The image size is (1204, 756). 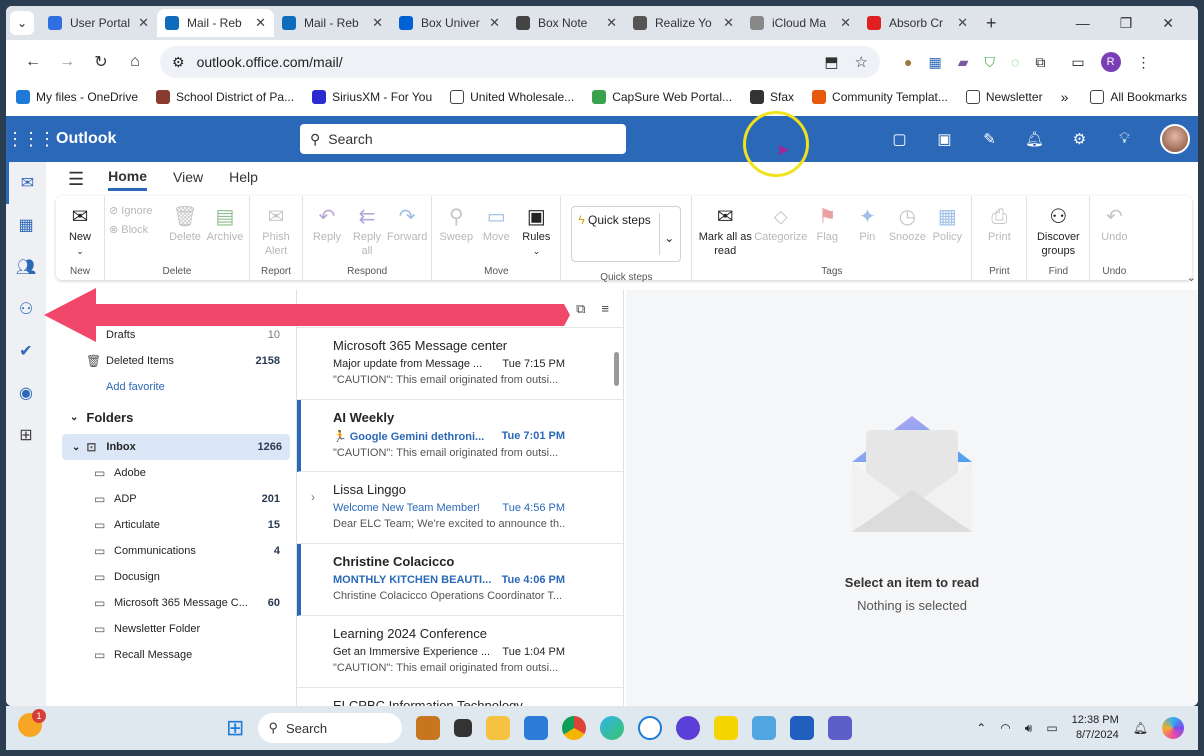 I want to click on extension-sync-icon: ◌, so click(x=1015, y=62).